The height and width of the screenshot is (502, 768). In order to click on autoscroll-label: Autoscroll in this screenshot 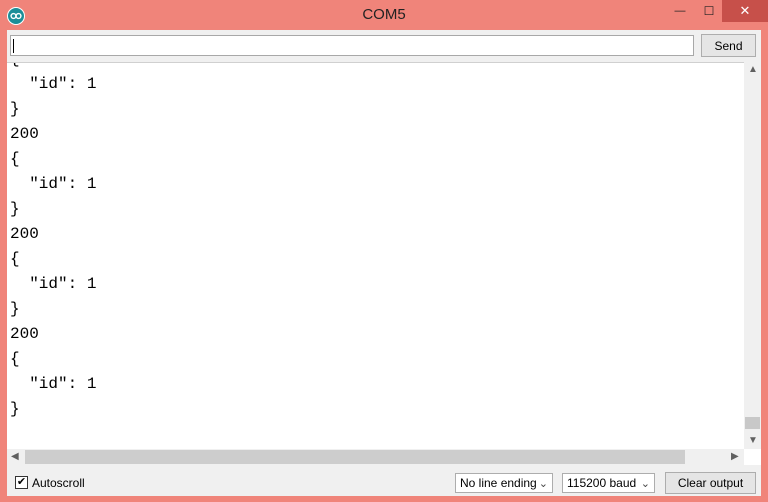, I will do `click(58, 483)`.